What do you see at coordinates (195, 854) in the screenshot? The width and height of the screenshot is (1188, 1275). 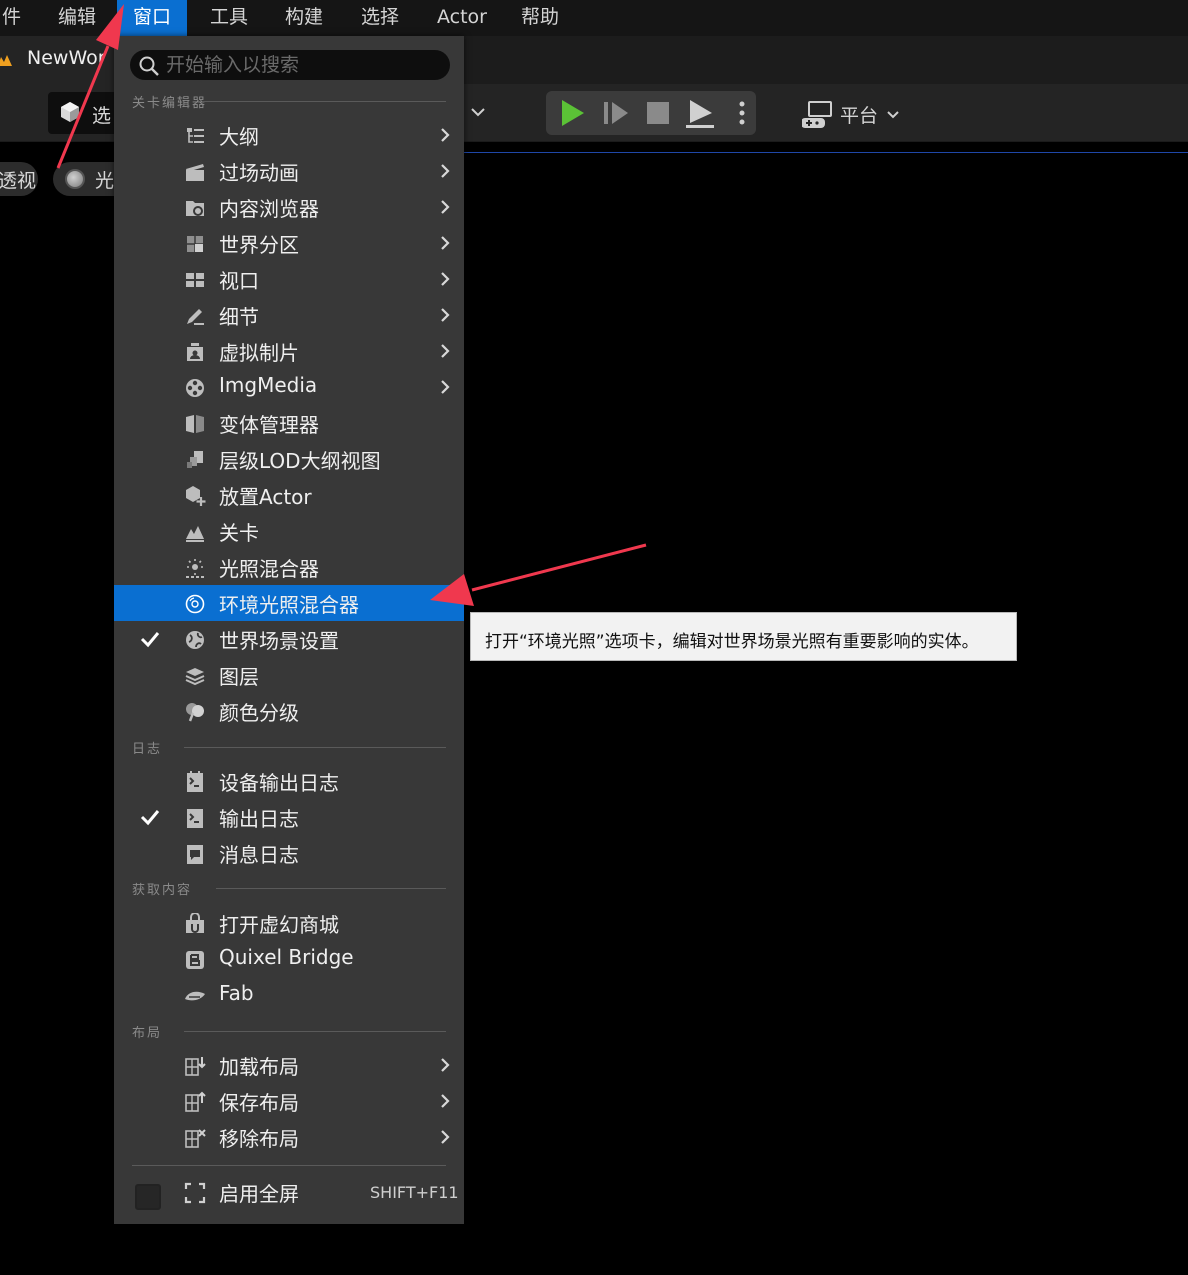 I see `message-log-icon` at bounding box center [195, 854].